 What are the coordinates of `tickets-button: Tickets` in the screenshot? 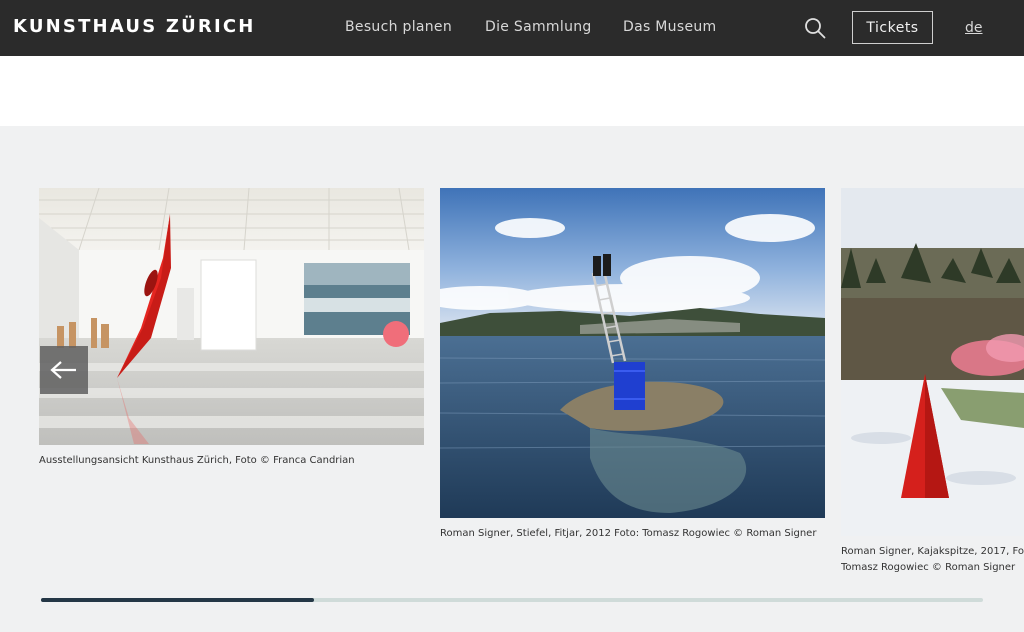 It's located at (892, 27).